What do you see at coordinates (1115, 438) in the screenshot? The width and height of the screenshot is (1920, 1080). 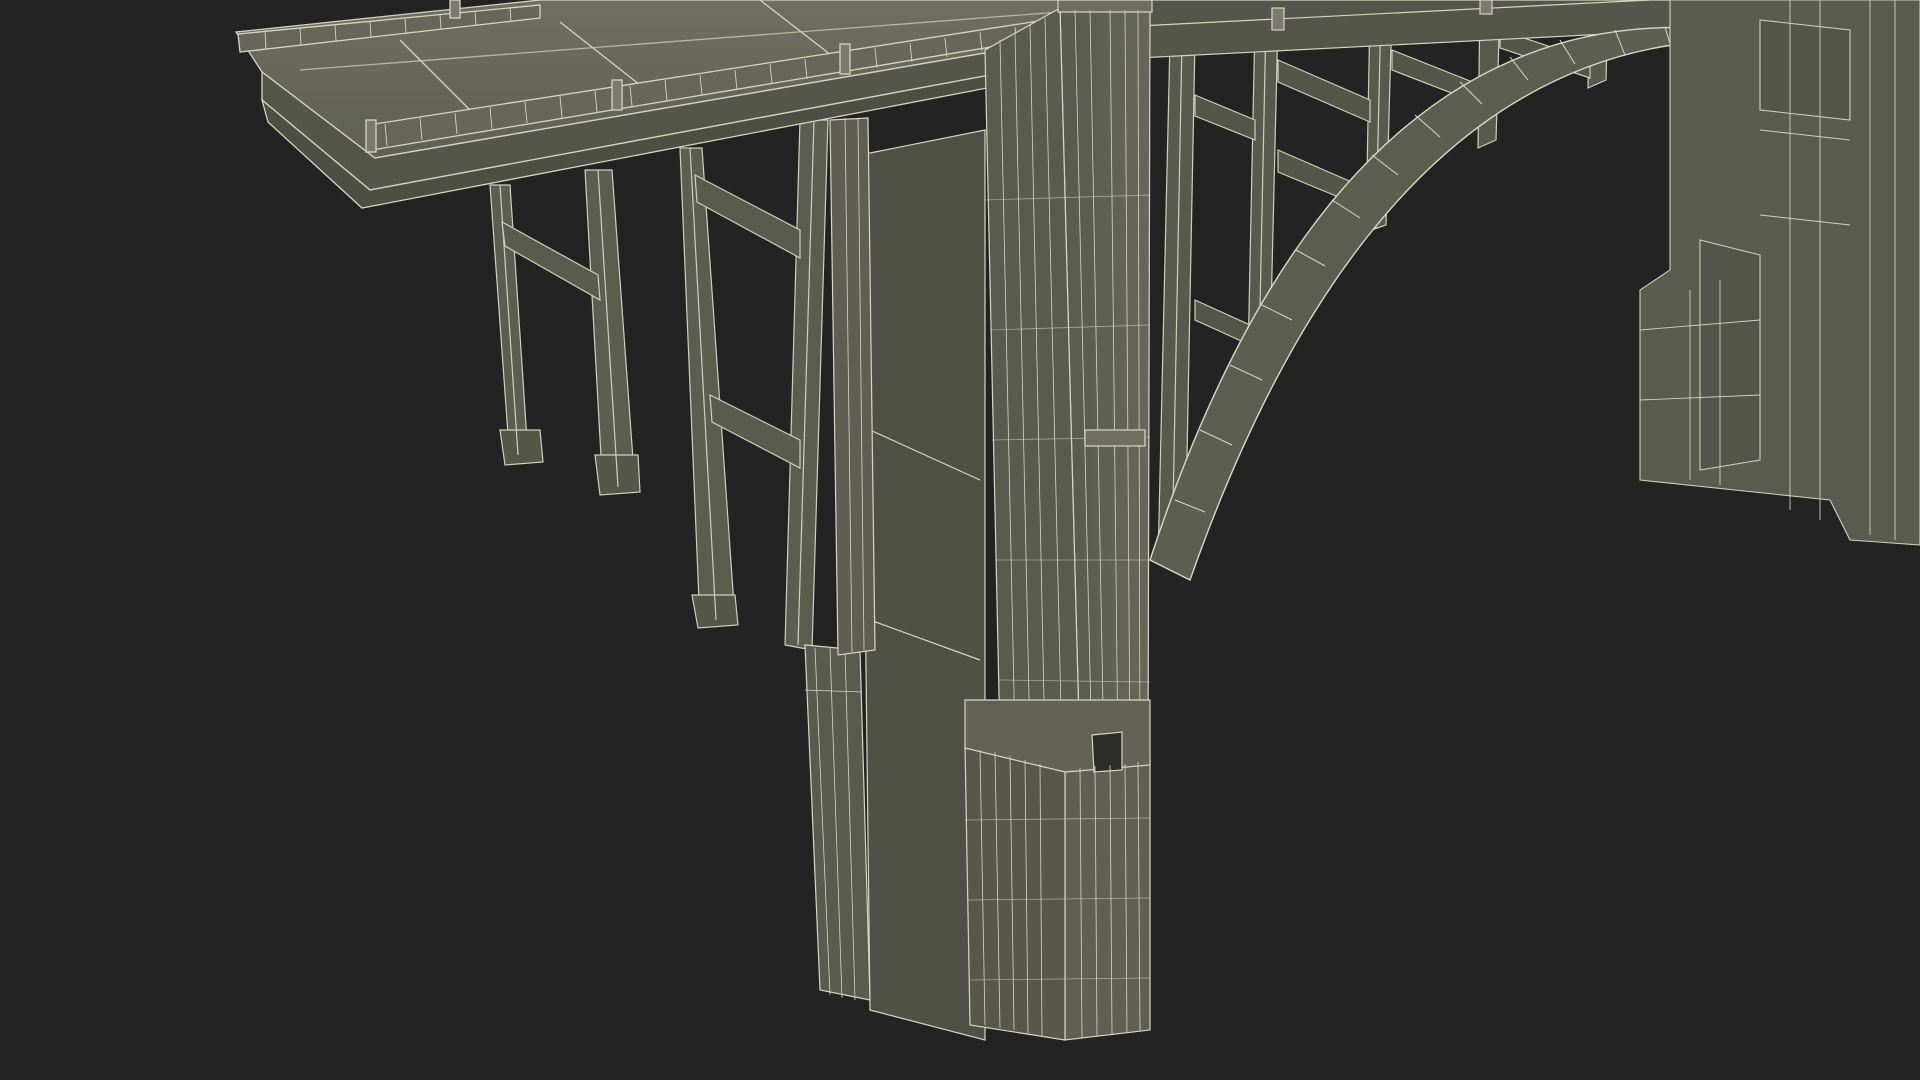 I see `pier-notch` at bounding box center [1115, 438].